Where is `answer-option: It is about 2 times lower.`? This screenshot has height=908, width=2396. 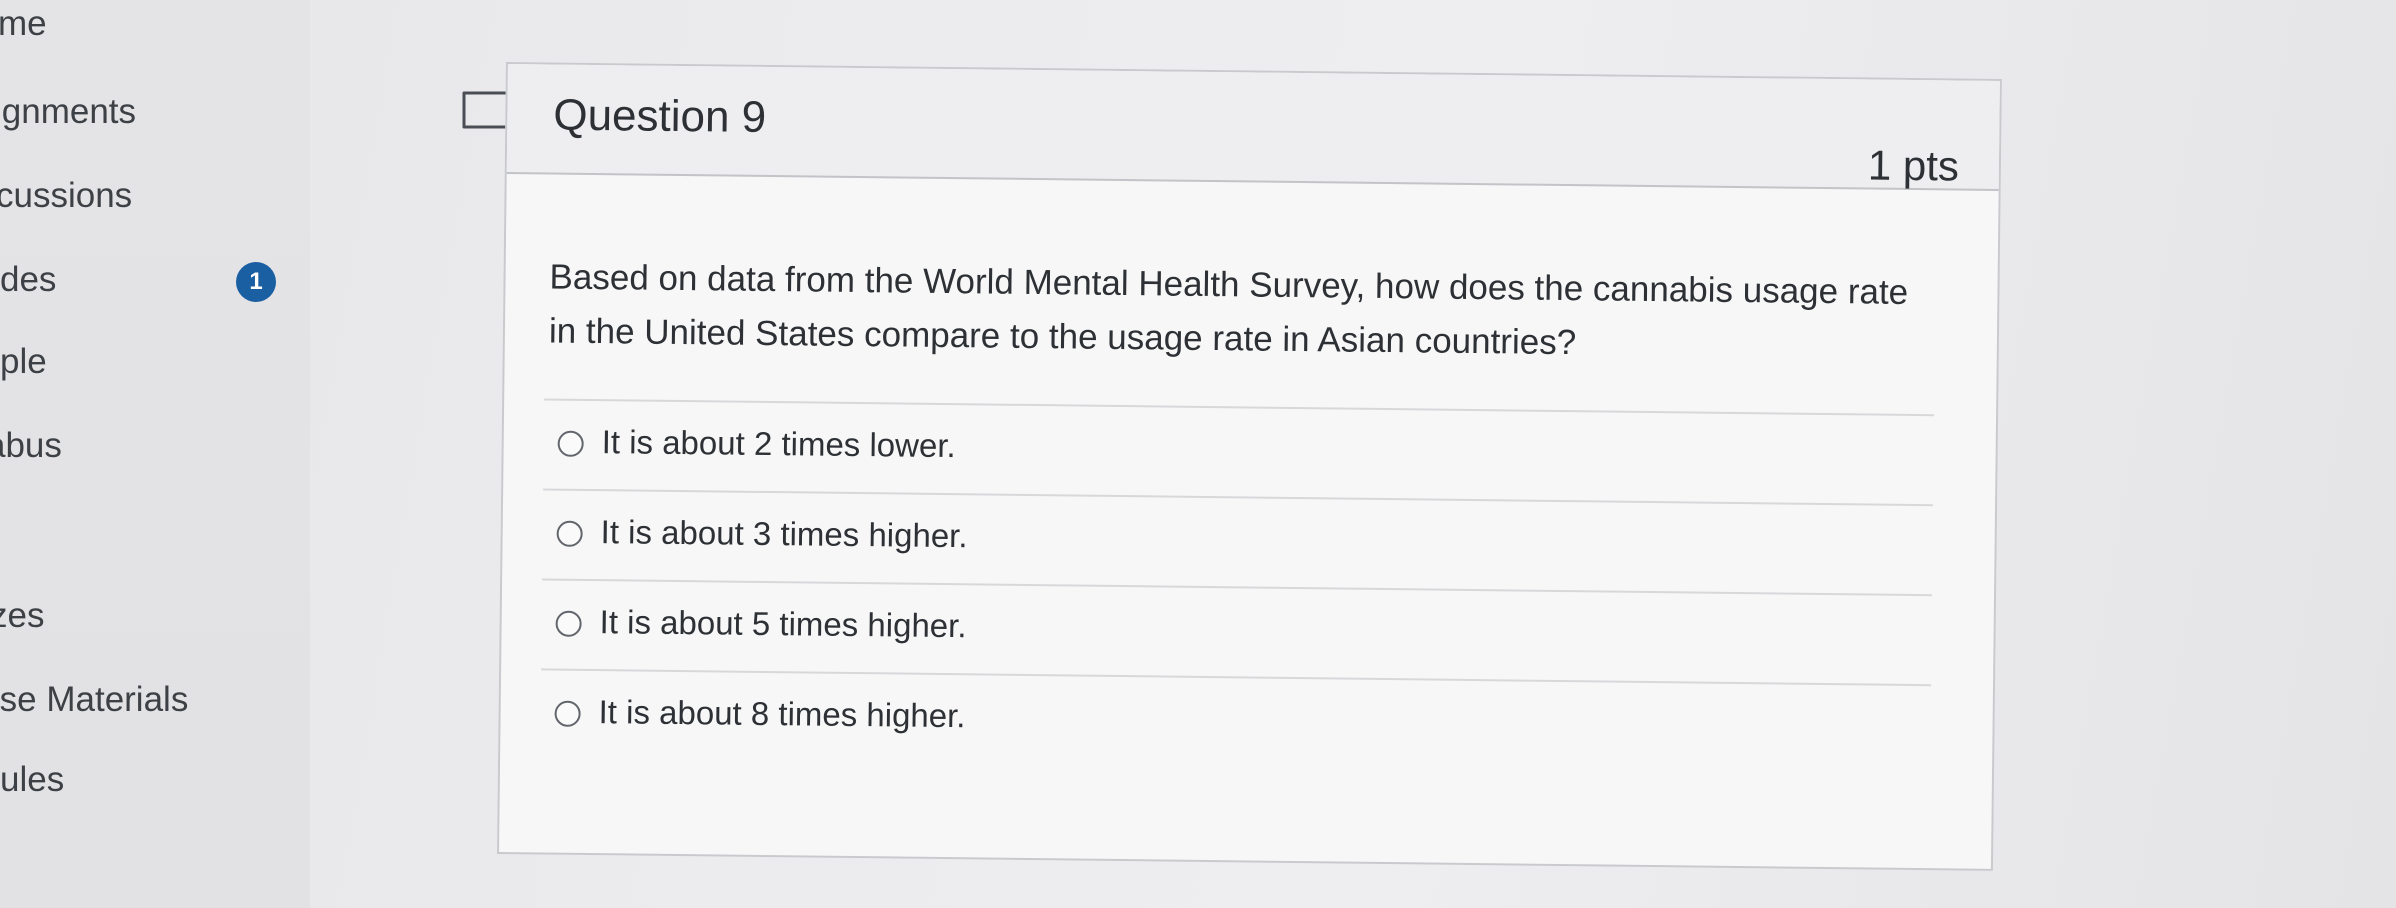
answer-option: It is about 2 times lower. is located at coordinates (1239, 451).